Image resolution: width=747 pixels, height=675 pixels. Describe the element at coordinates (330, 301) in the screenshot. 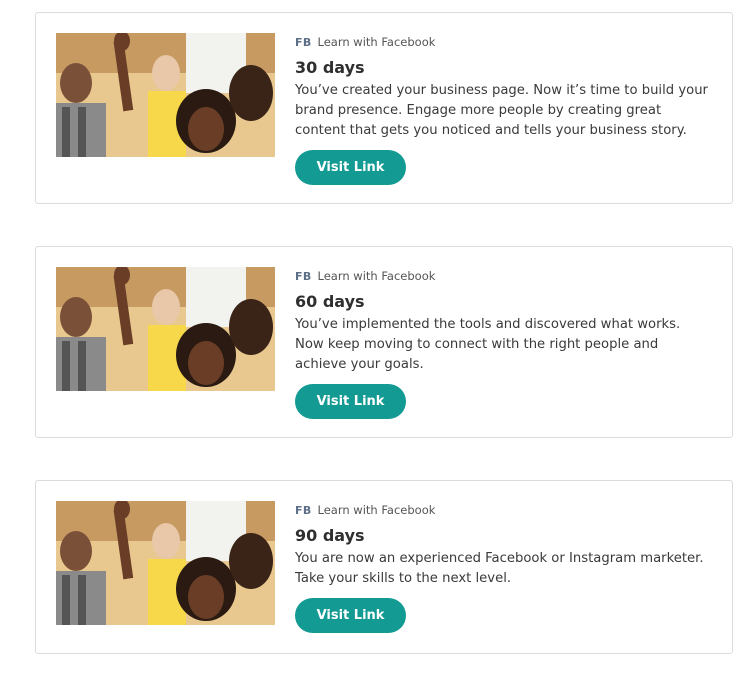

I see `card-title: 60 days` at that location.